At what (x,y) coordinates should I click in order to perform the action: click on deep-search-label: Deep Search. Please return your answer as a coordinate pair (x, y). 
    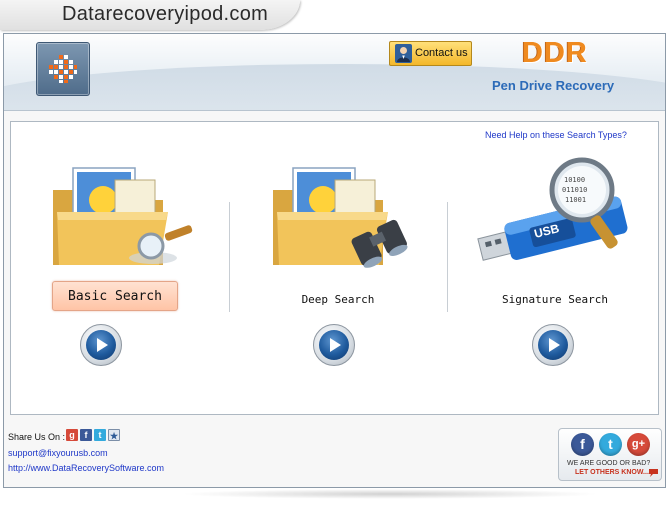
    Looking at the image, I should click on (338, 299).